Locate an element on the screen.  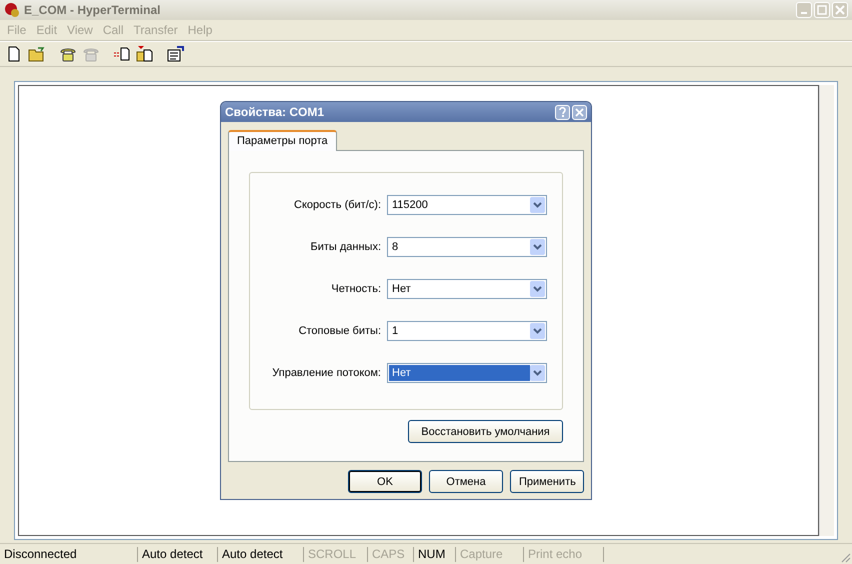
status-panel: Print echo is located at coordinates (564, 554).